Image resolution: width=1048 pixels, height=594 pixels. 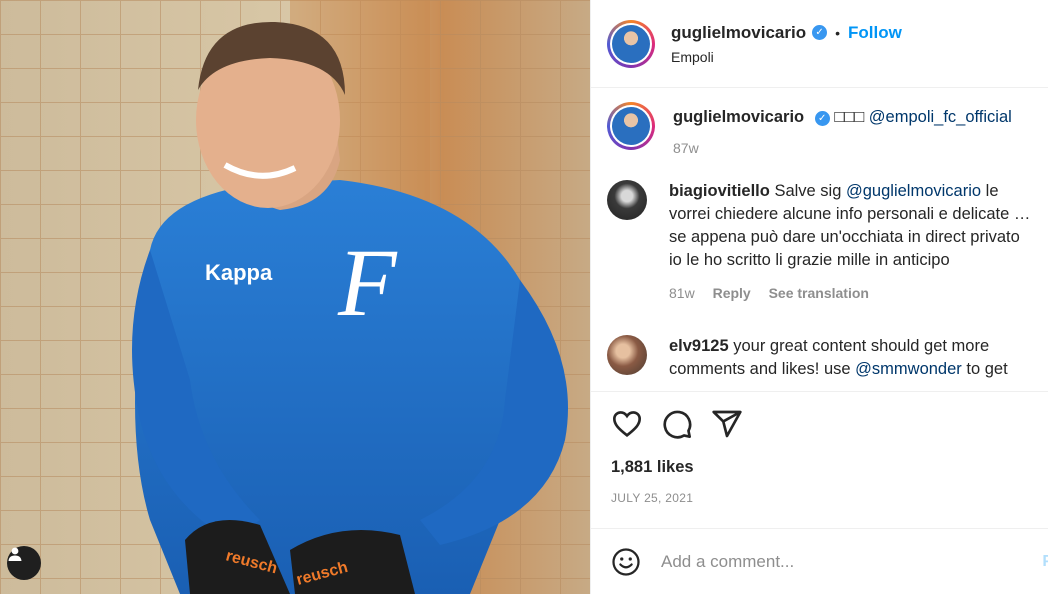 What do you see at coordinates (699, 346) in the screenshot?
I see `comment-username: elv9125` at bounding box center [699, 346].